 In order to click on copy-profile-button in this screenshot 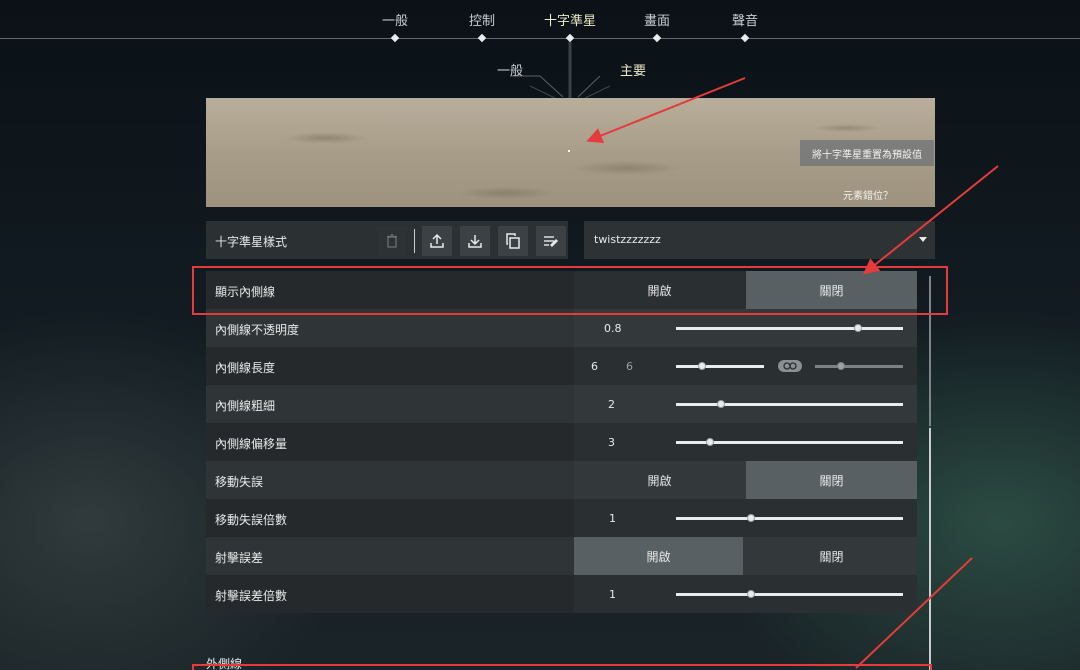, I will do `click(513, 241)`.